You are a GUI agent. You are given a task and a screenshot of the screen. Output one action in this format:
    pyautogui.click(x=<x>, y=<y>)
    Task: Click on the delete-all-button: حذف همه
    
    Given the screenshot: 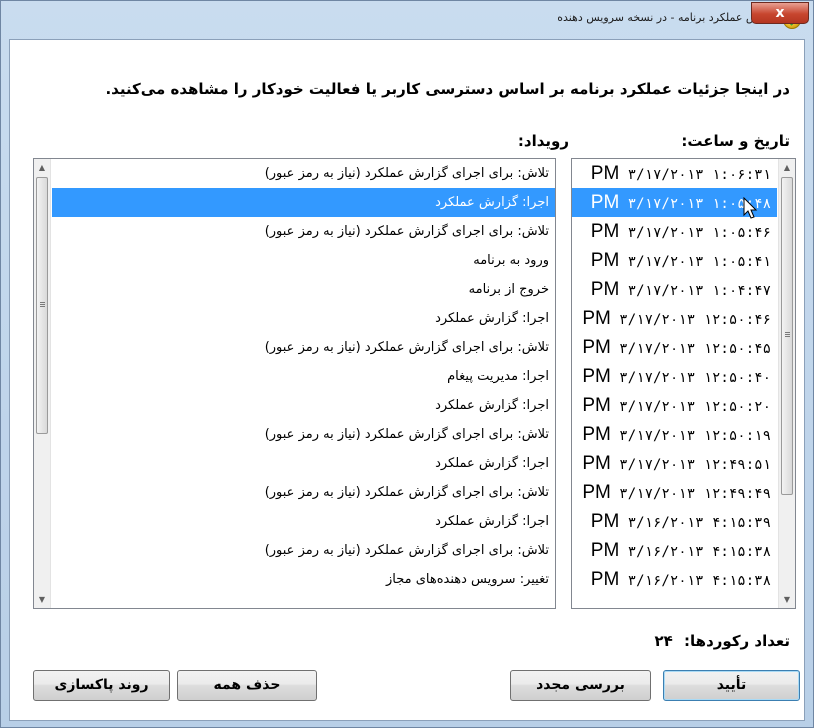 What is the action you would take?
    pyautogui.click(x=247, y=685)
    